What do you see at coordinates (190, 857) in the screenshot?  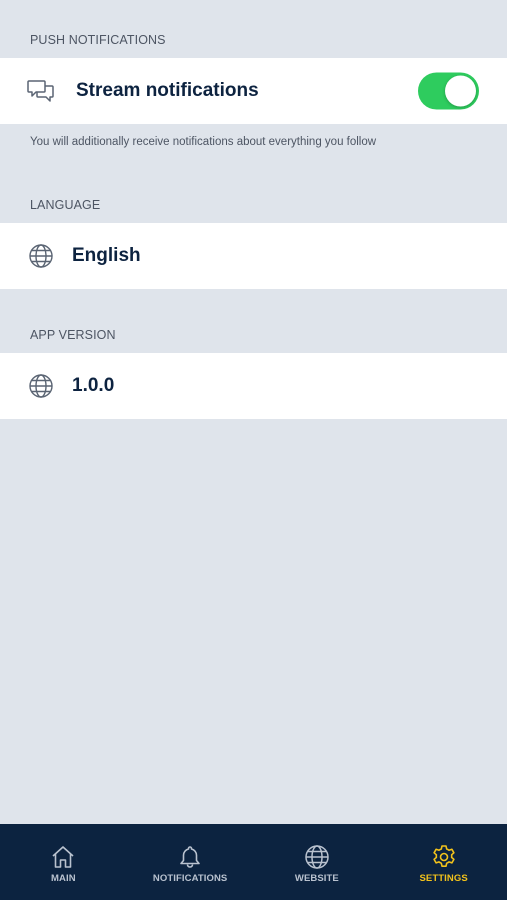 I see `bell-icon` at bounding box center [190, 857].